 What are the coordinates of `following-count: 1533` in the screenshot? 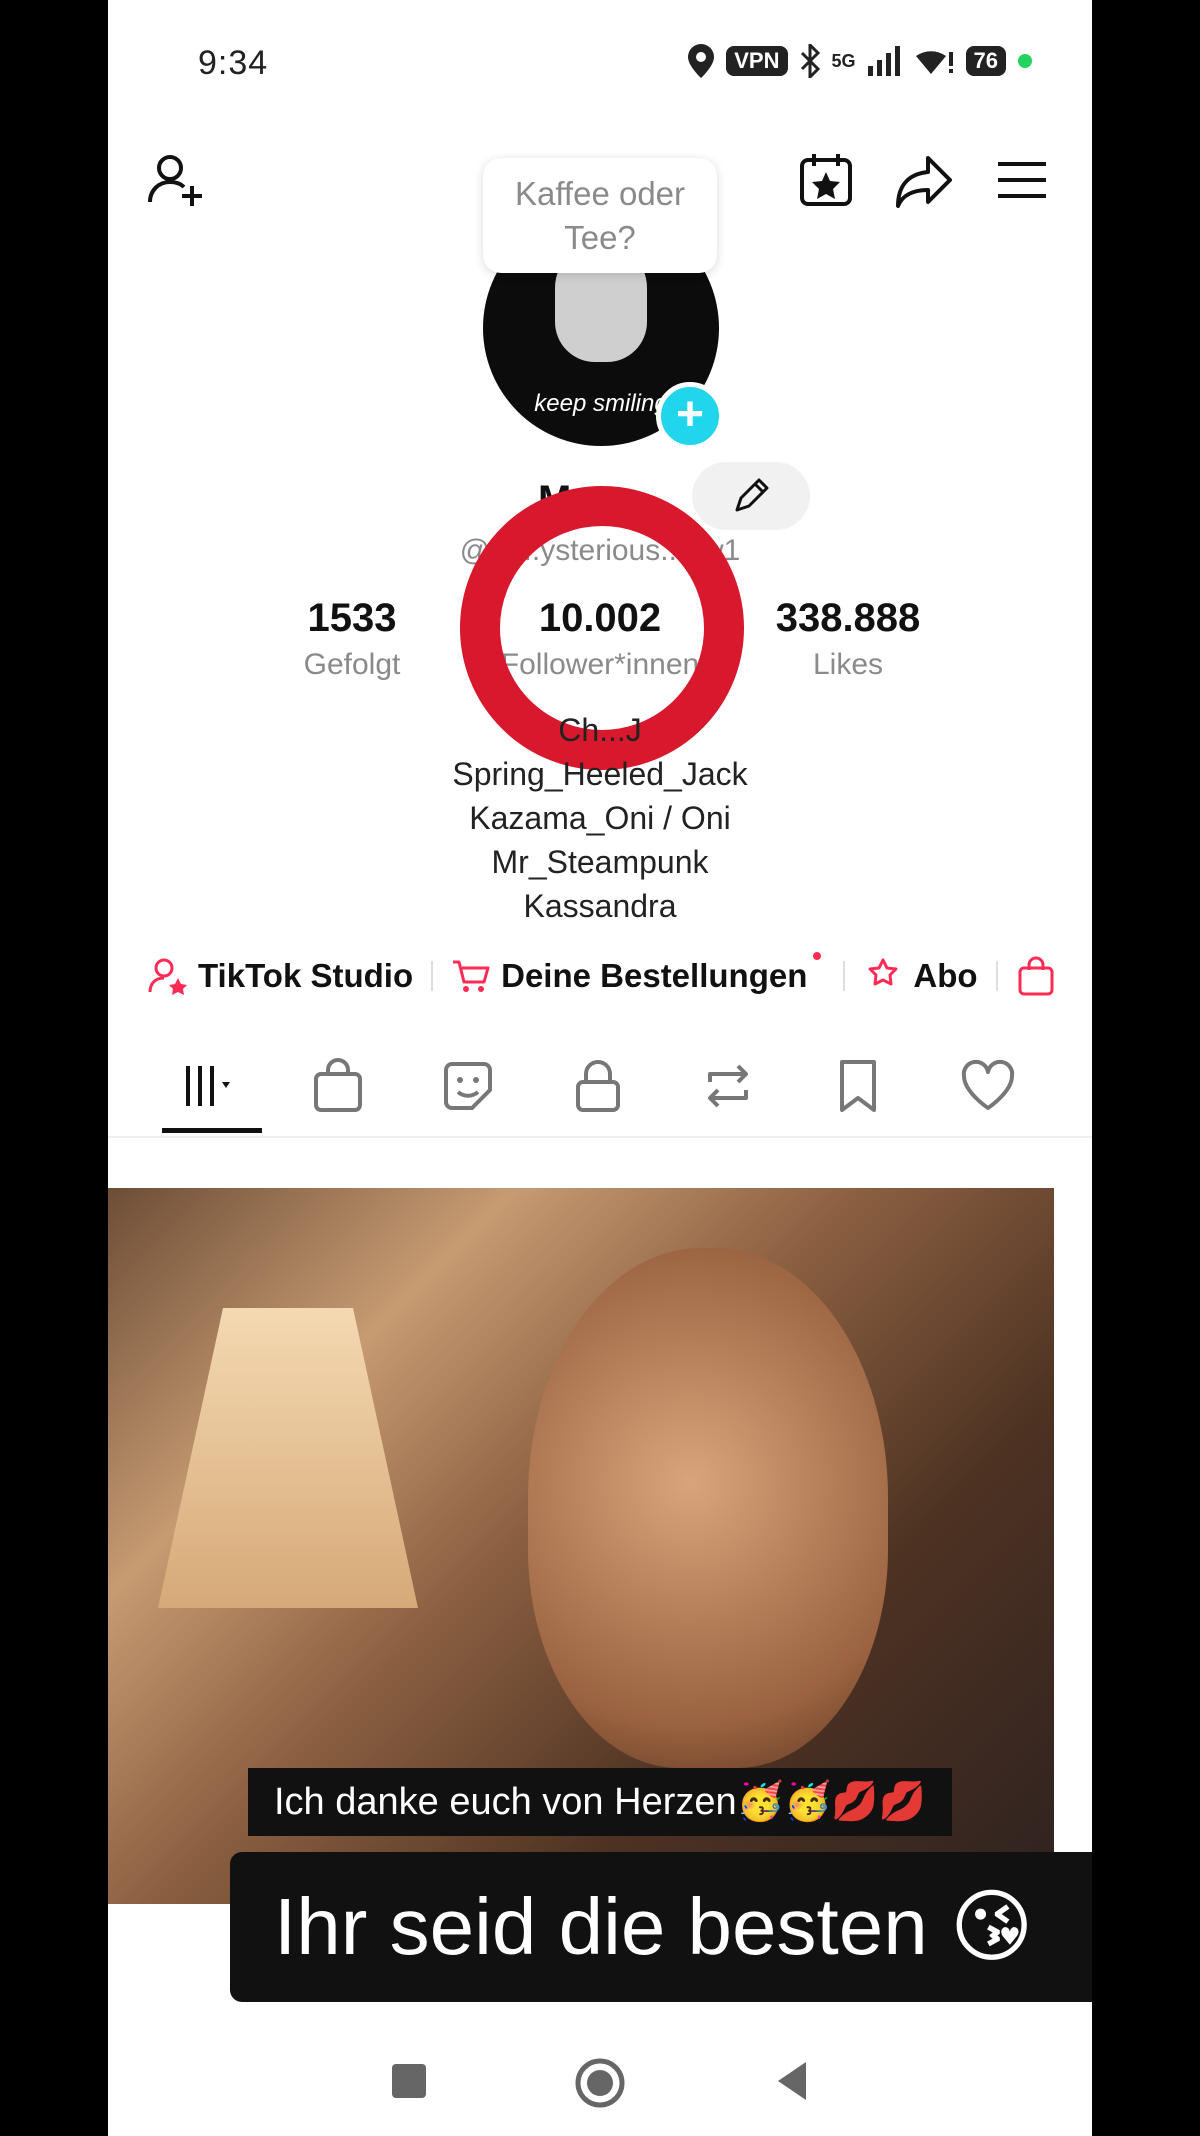 It's located at (352, 618).